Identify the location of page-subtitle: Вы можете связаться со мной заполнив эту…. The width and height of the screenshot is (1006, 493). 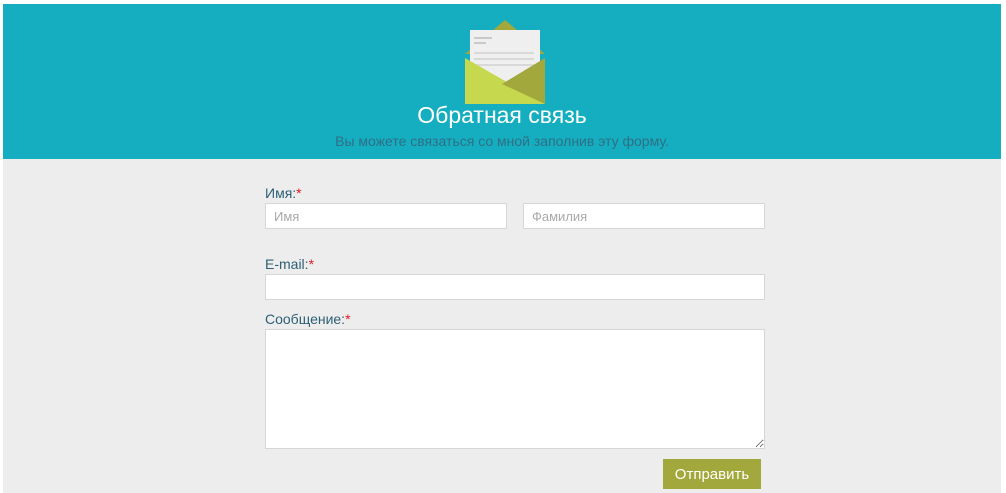
(502, 141).